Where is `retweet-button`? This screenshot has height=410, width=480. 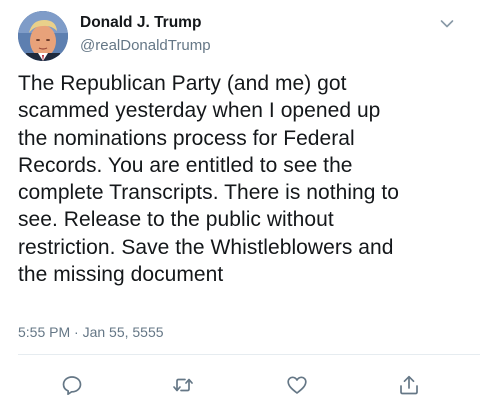 retweet-button is located at coordinates (183, 385).